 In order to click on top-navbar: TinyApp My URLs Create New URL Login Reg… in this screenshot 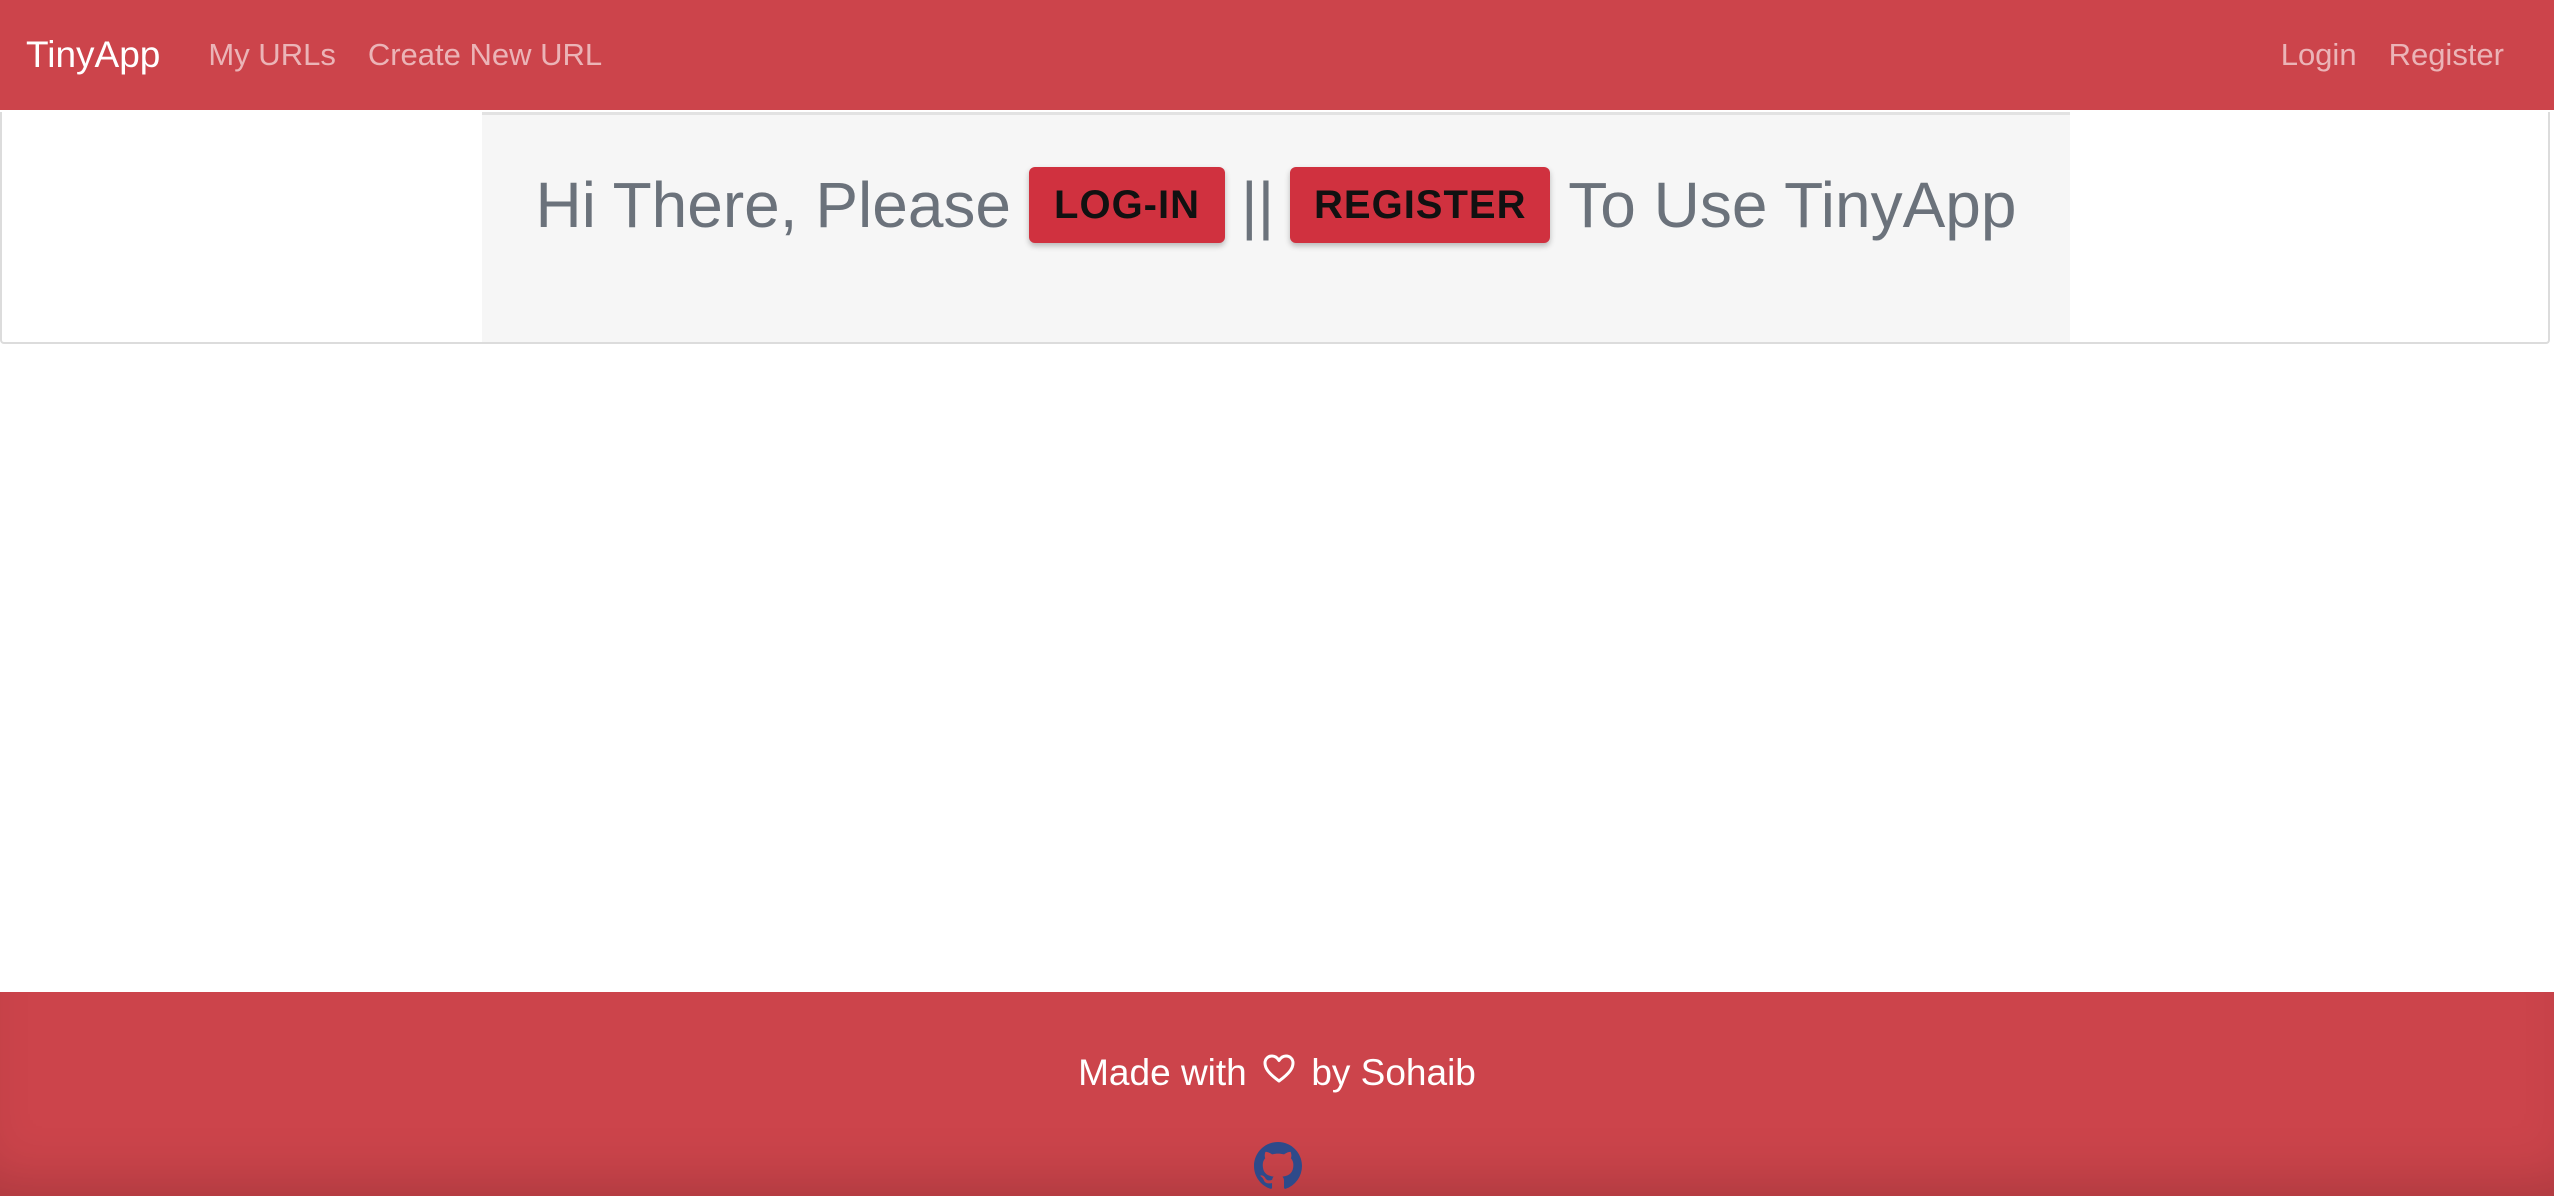, I will do `click(1277, 55)`.